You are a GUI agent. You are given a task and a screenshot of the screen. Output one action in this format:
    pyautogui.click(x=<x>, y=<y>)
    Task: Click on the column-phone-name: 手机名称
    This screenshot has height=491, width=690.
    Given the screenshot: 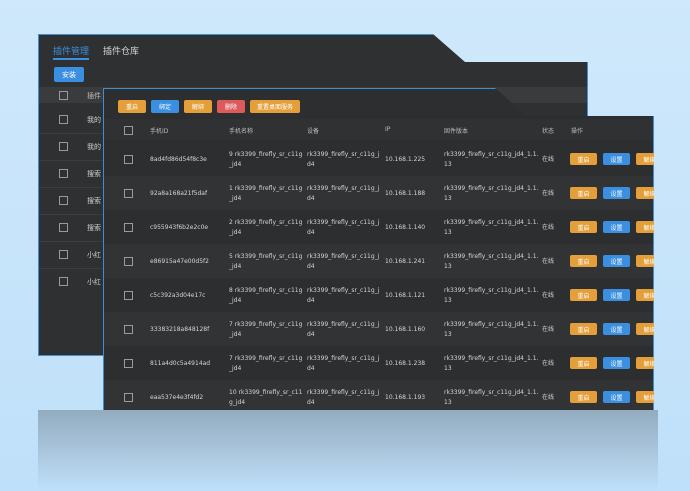 What is the action you would take?
    pyautogui.click(x=241, y=131)
    